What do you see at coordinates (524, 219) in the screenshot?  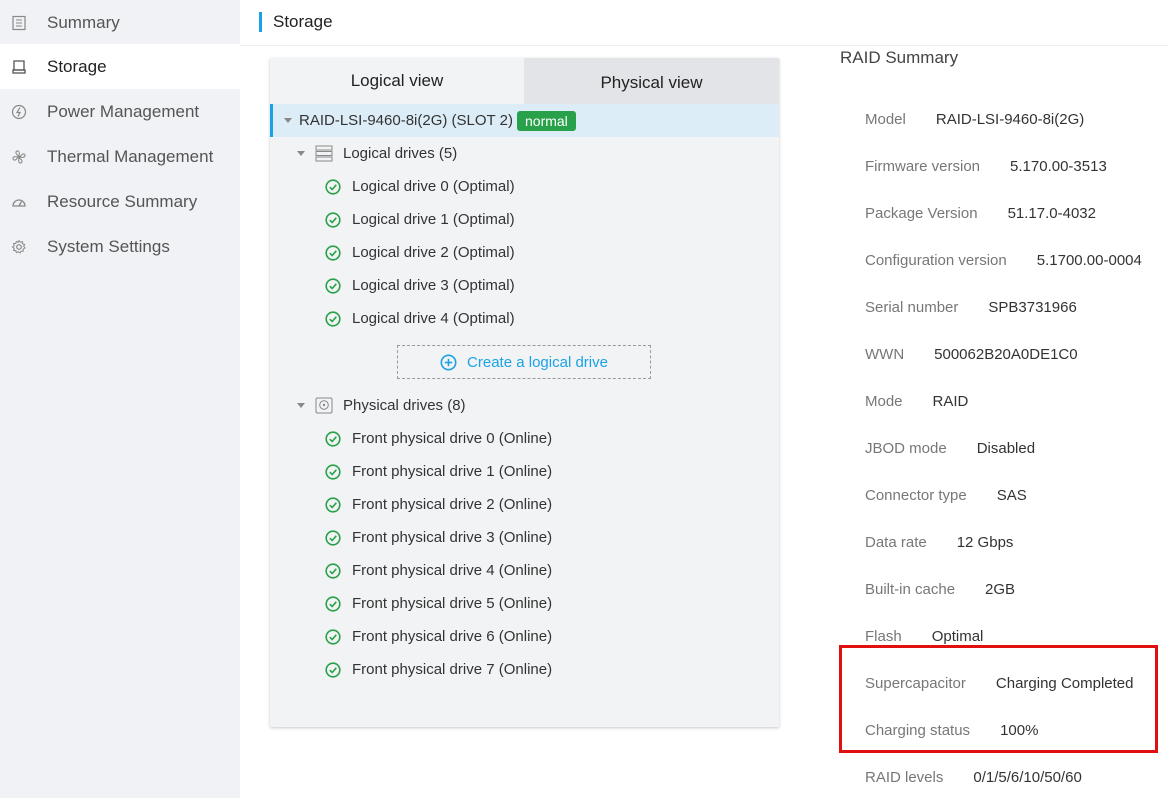 I see `list-item-logical-drive: Logical drive 1 (Optimal)` at bounding box center [524, 219].